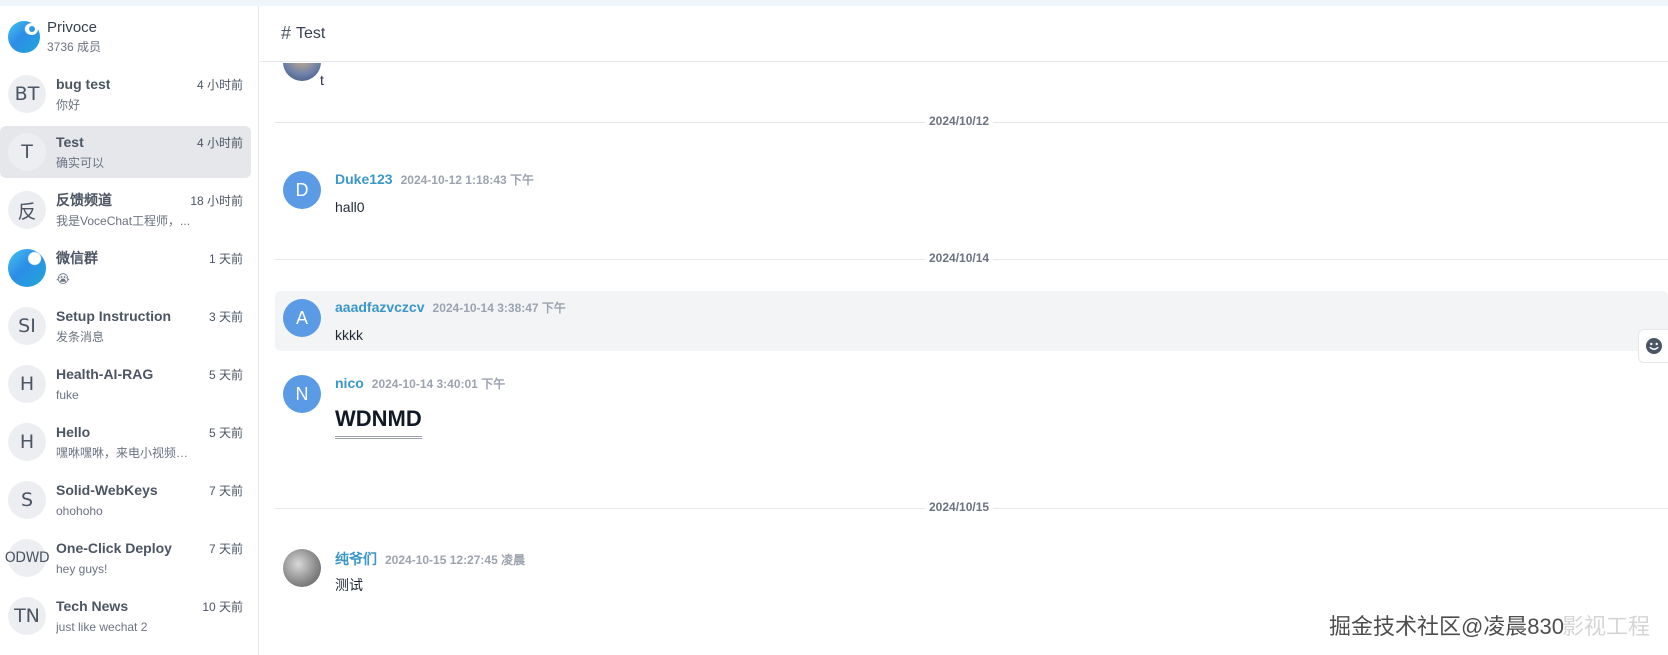  What do you see at coordinates (322, 80) in the screenshot?
I see `message-text: t` at bounding box center [322, 80].